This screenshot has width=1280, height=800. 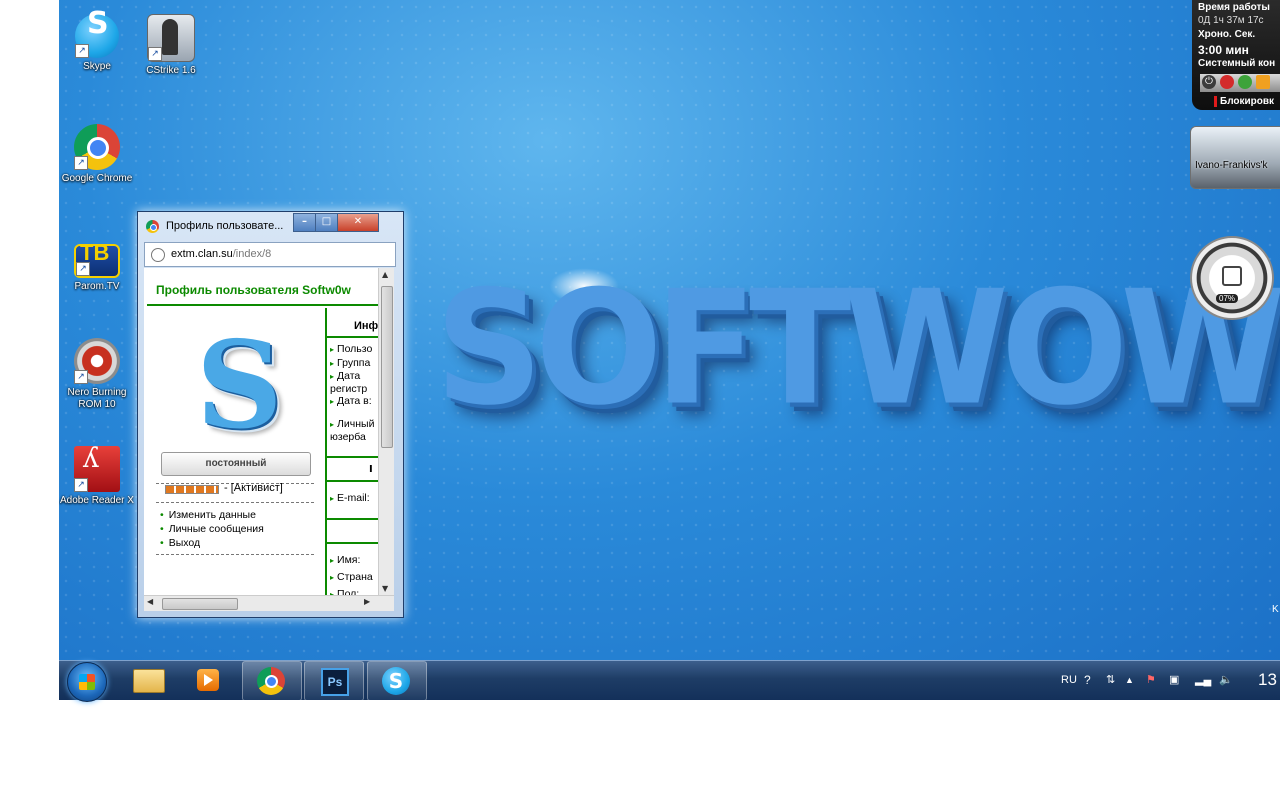 I want to click on meter-value: 07%, so click(x=1227, y=298).